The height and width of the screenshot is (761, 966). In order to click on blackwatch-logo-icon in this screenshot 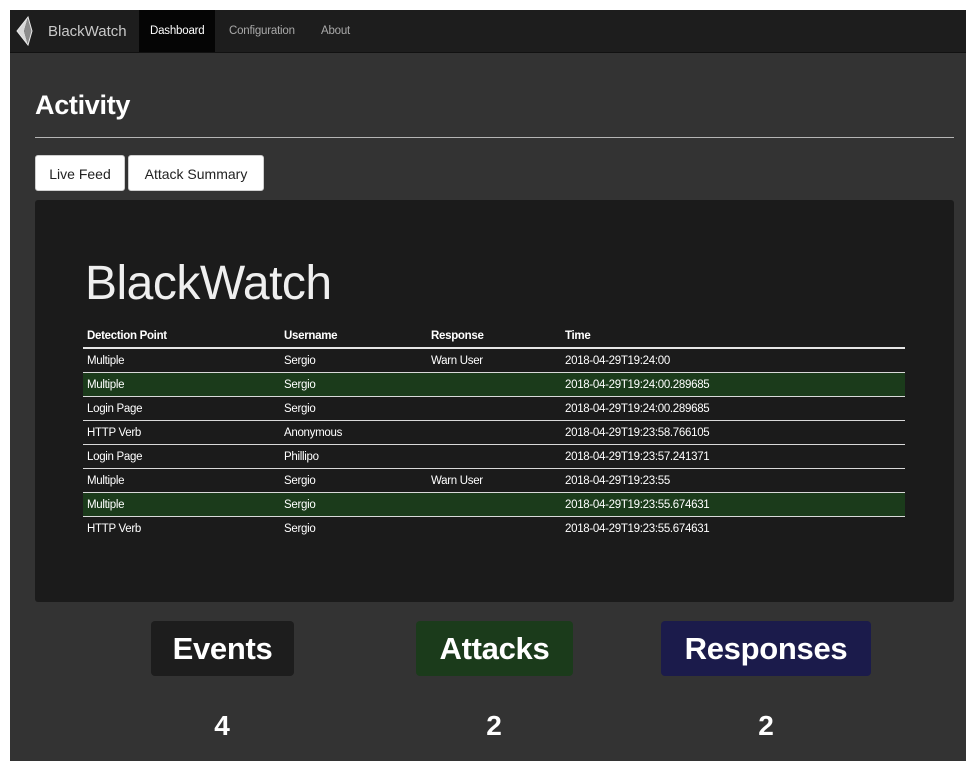, I will do `click(24, 31)`.